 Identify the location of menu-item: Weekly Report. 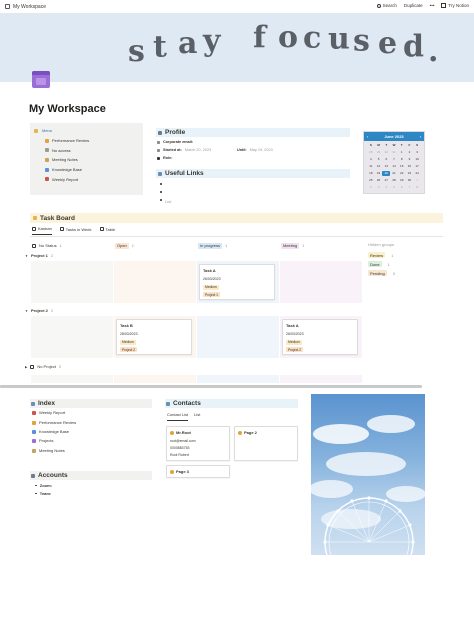
(67, 179).